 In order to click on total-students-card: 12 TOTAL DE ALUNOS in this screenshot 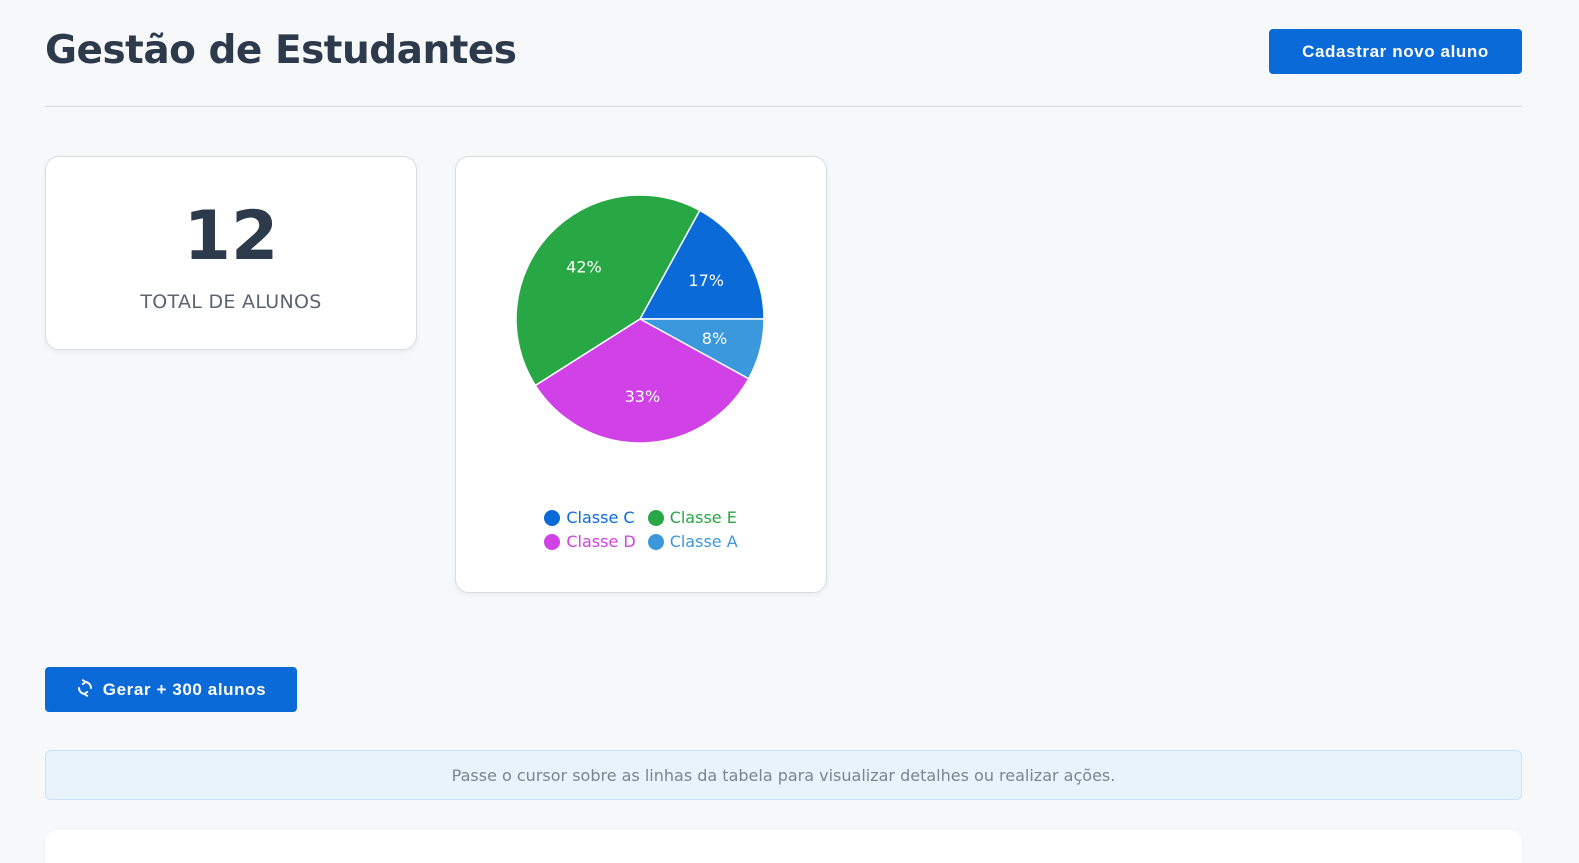, I will do `click(231, 253)`.